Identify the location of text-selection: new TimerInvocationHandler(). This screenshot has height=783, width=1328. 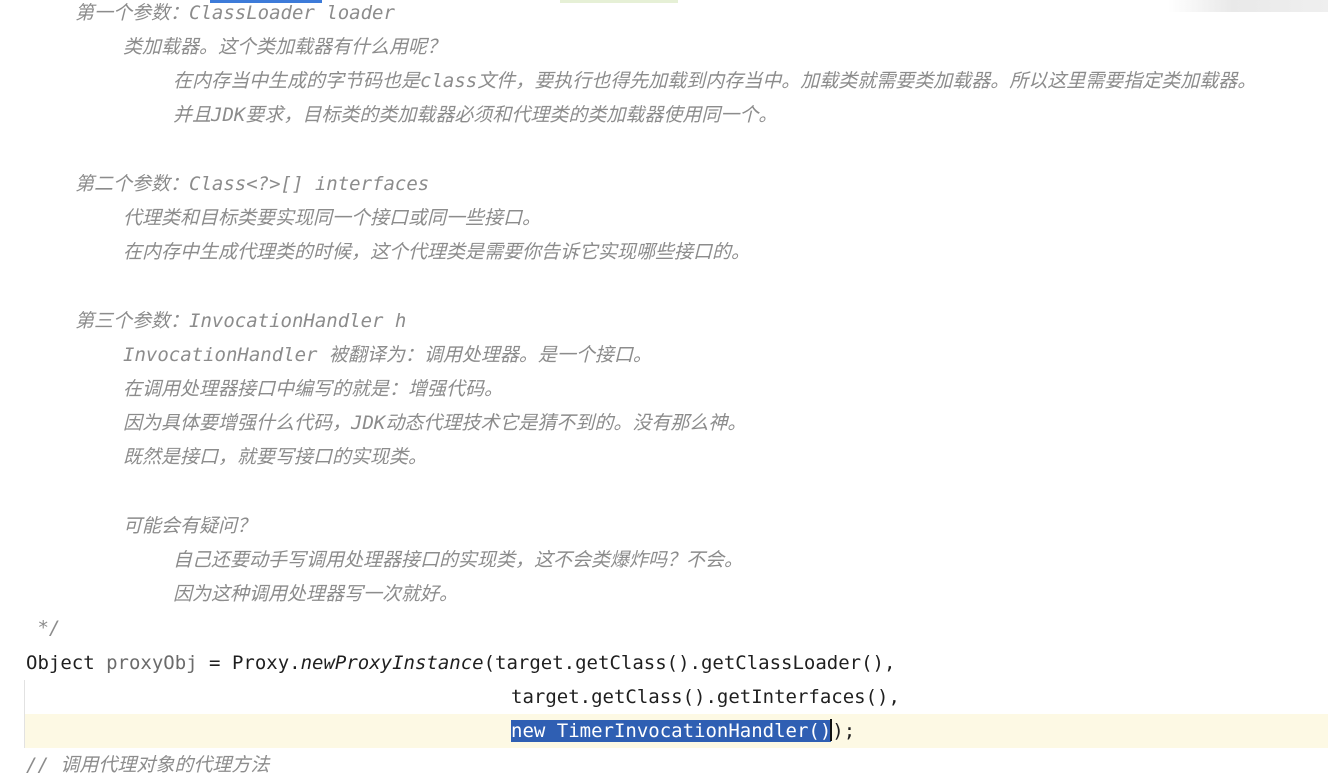
(671, 731).